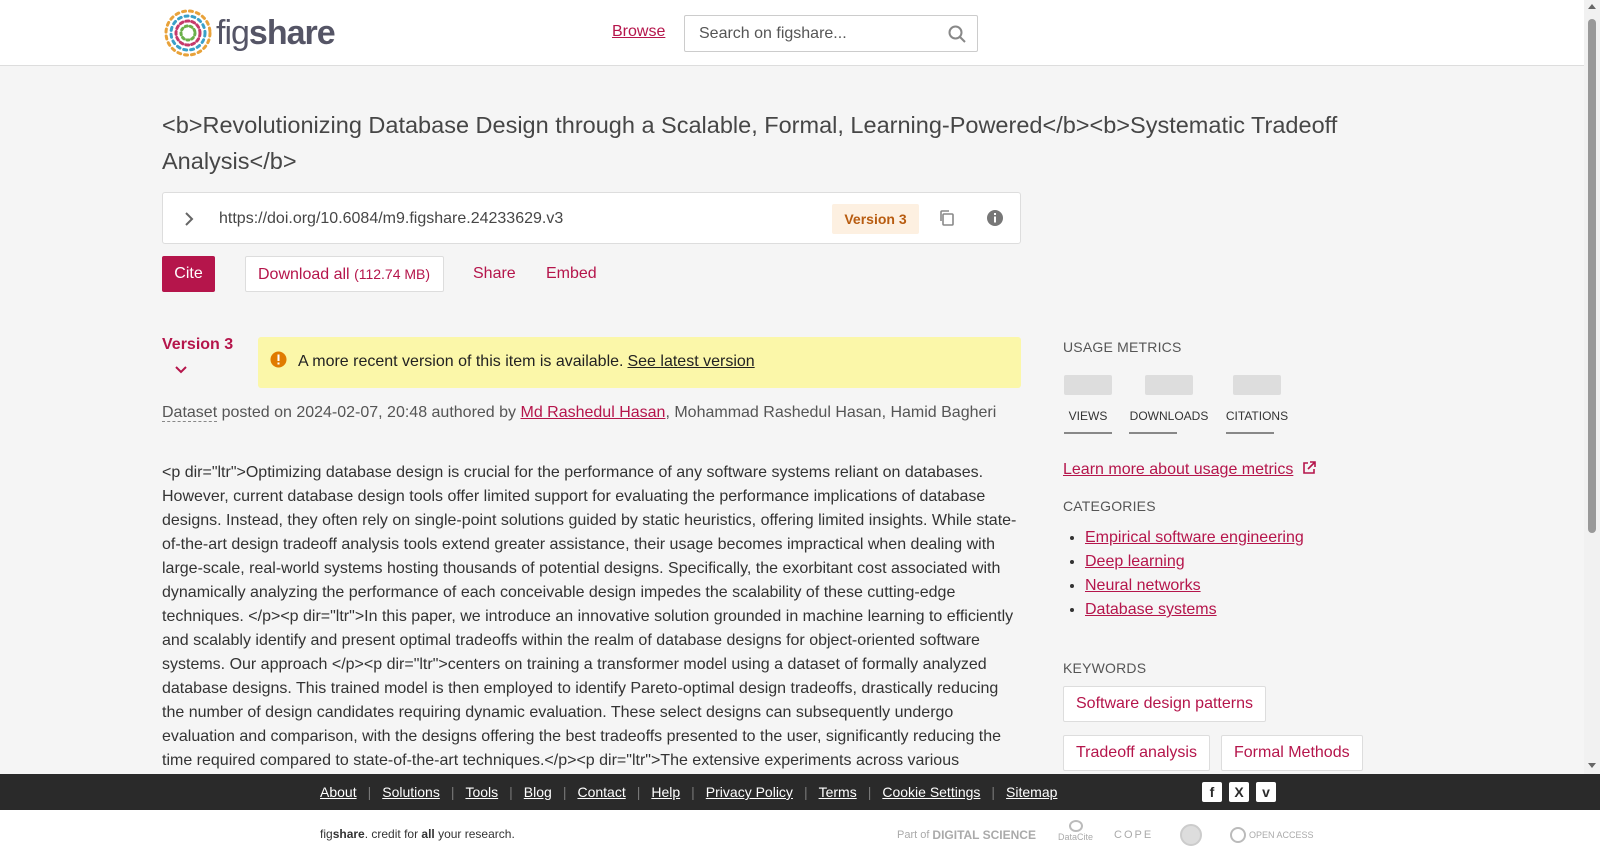 This screenshot has width=1600, height=857. What do you see at coordinates (188, 274) in the screenshot?
I see `cite-button: Cite` at bounding box center [188, 274].